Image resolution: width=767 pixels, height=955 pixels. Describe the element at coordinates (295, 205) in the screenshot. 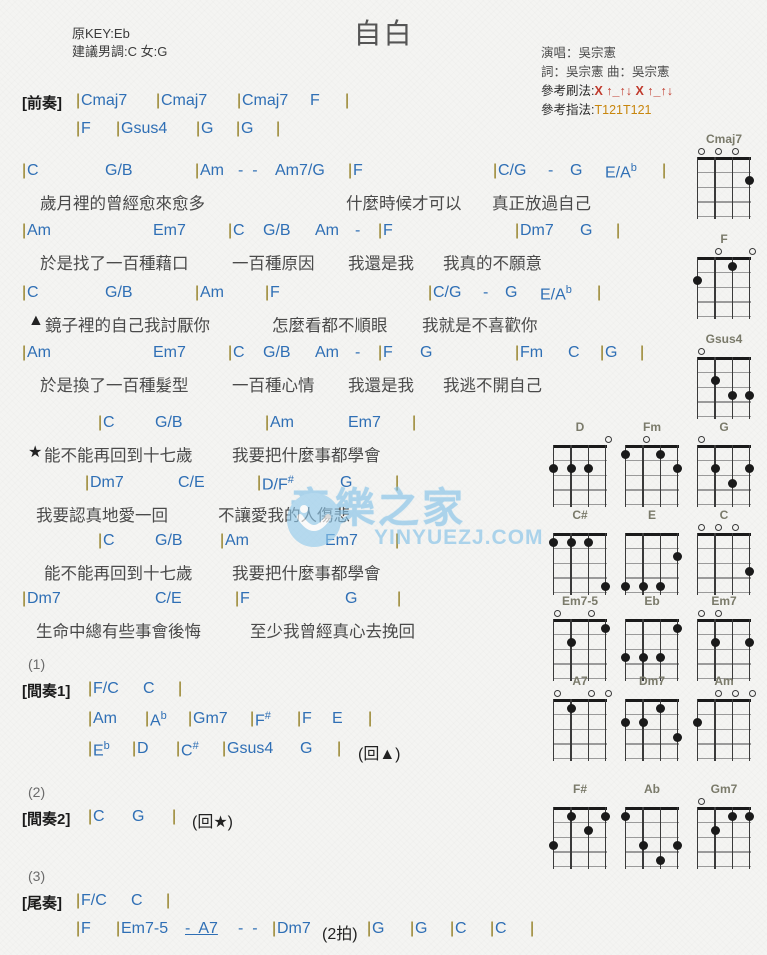

I see `music-line: 歲月裡的曾經愈來愈多 什麼時候才可以 真正放過自己` at that location.